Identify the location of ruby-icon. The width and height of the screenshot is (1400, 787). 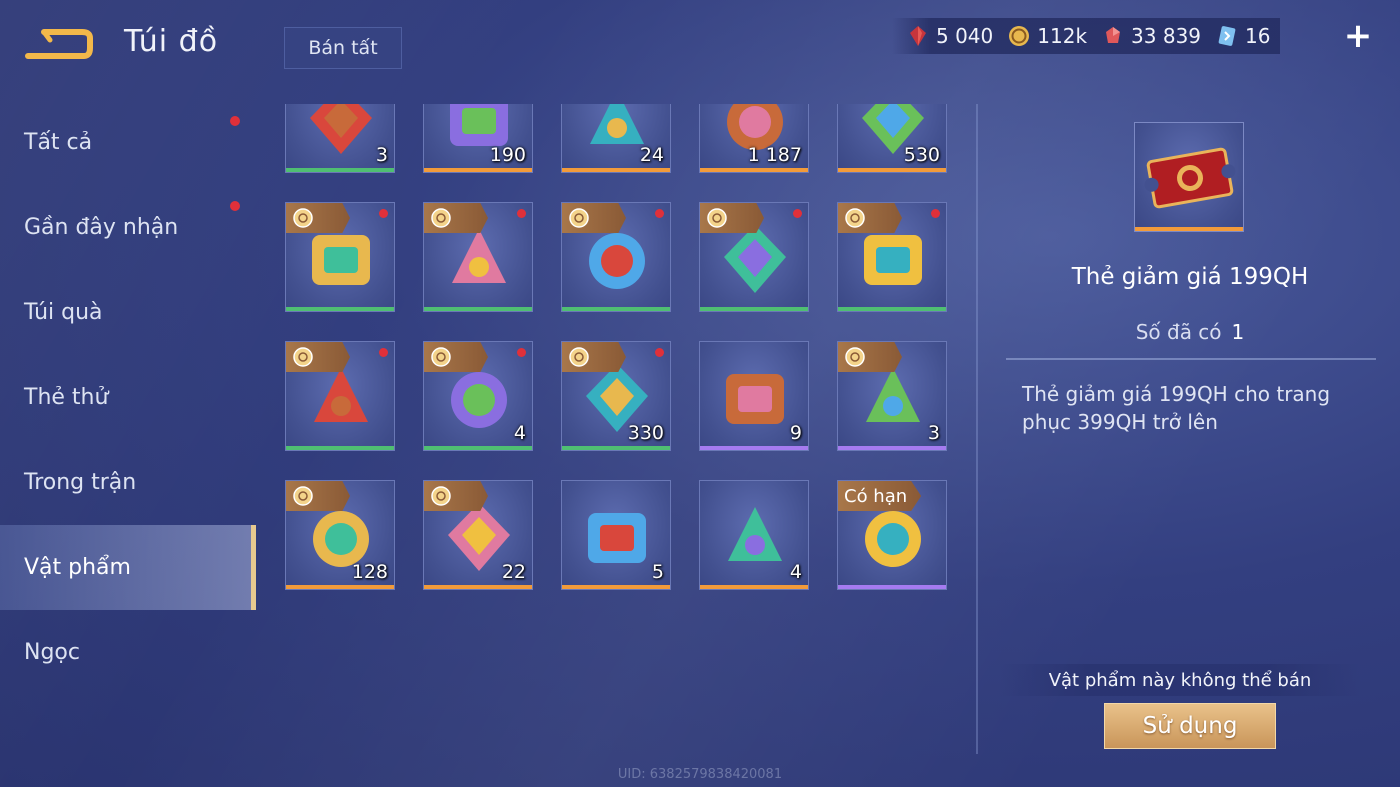
(1113, 35).